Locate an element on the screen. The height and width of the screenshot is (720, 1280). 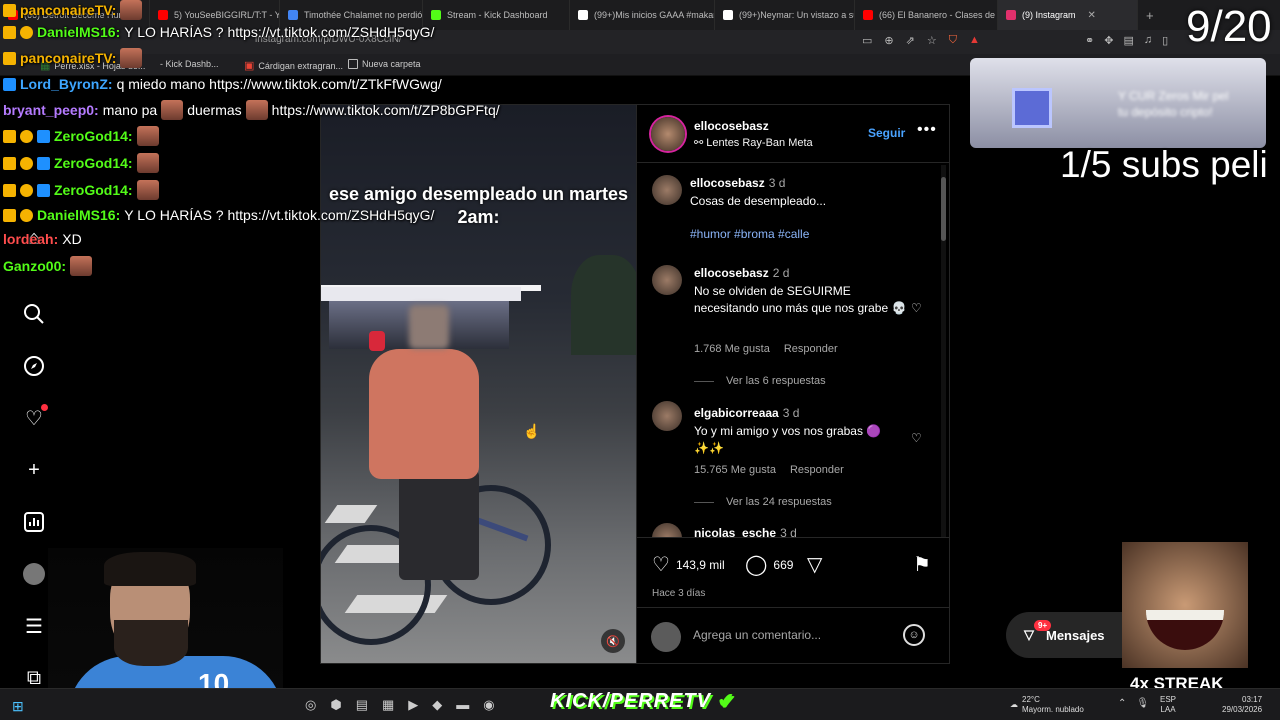
view-replies: Ver las 24 respuestas is located at coordinates (763, 502).